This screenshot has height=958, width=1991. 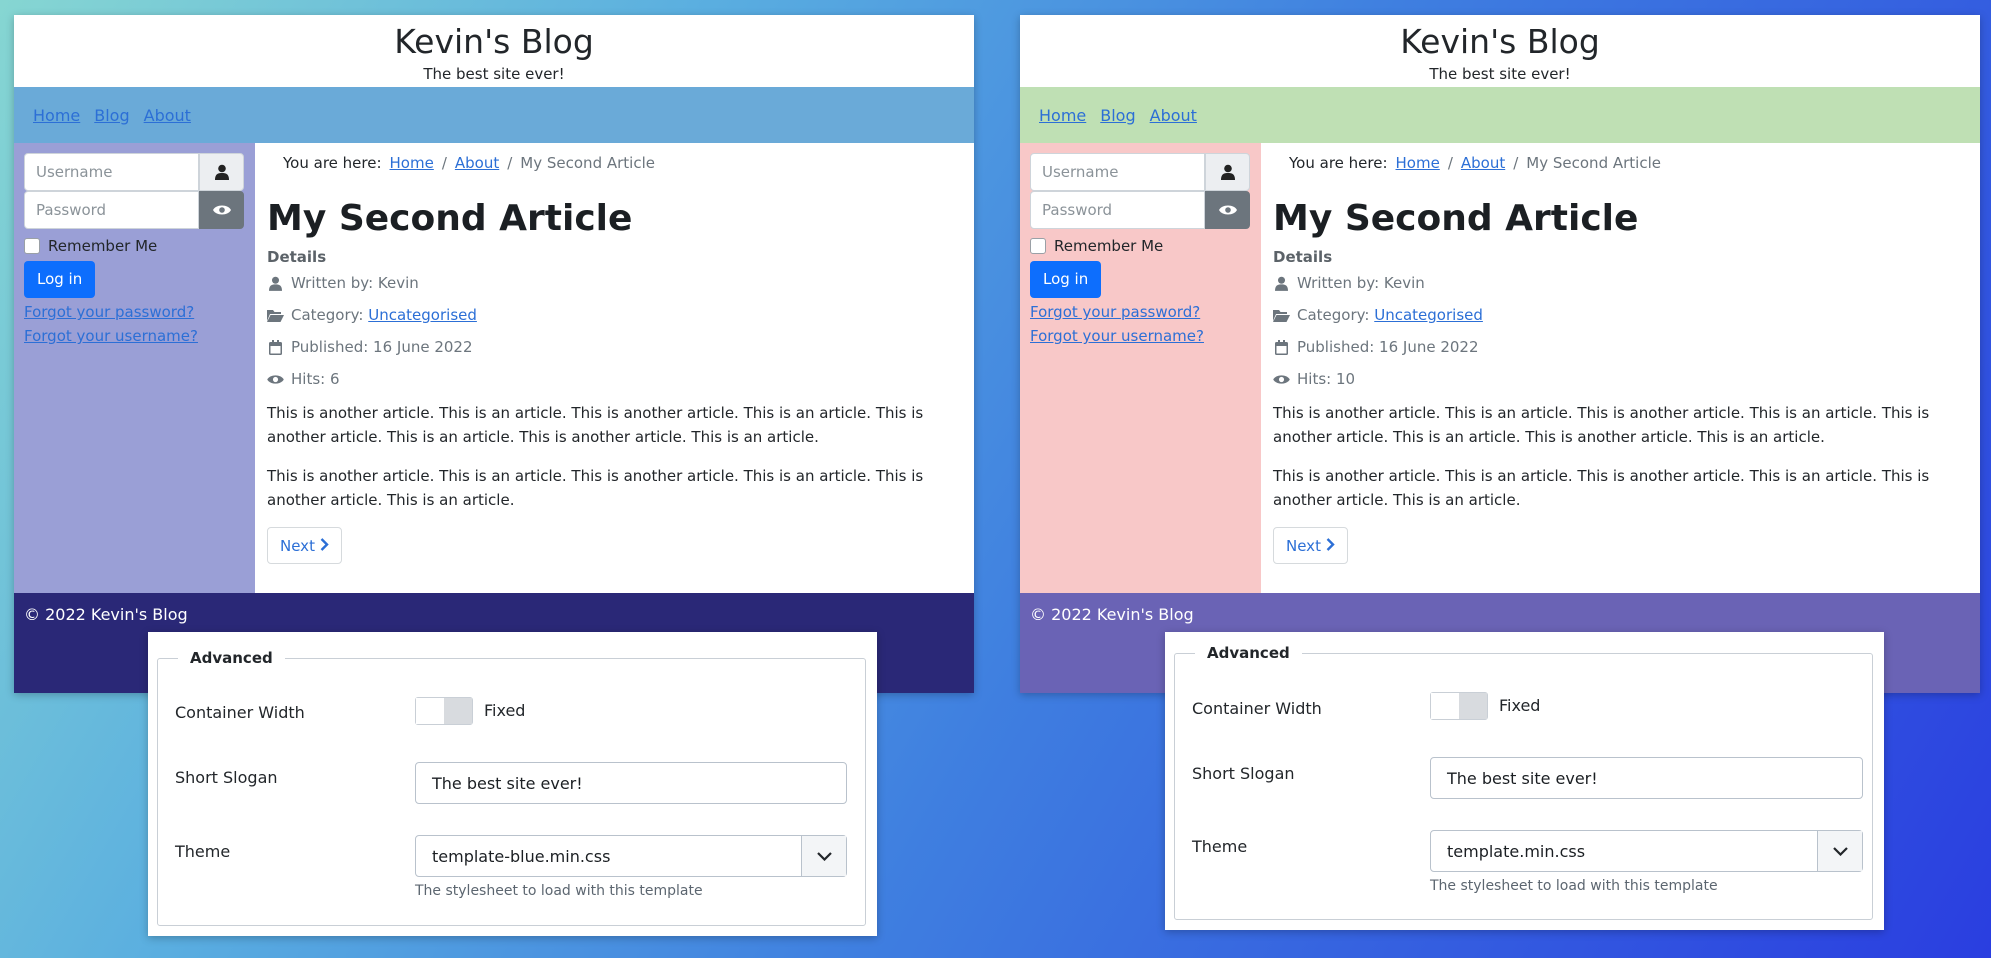 What do you see at coordinates (1620, 379) in the screenshot?
I see `hits-info: Hits: 10` at bounding box center [1620, 379].